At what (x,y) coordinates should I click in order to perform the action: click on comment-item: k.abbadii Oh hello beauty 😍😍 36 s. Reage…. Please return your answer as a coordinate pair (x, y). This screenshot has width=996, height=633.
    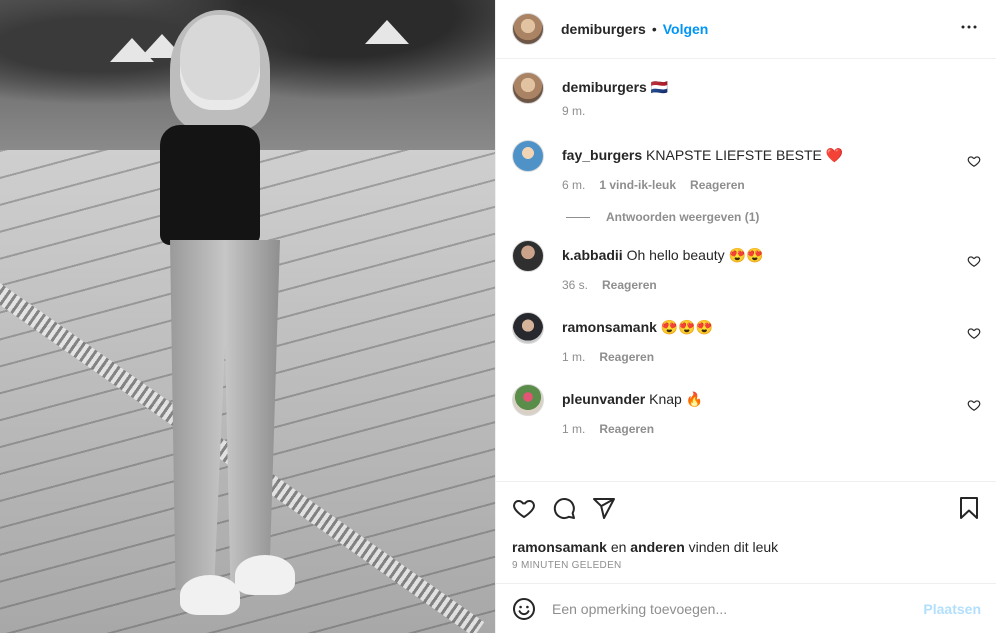
    Looking at the image, I should click on (746, 266).